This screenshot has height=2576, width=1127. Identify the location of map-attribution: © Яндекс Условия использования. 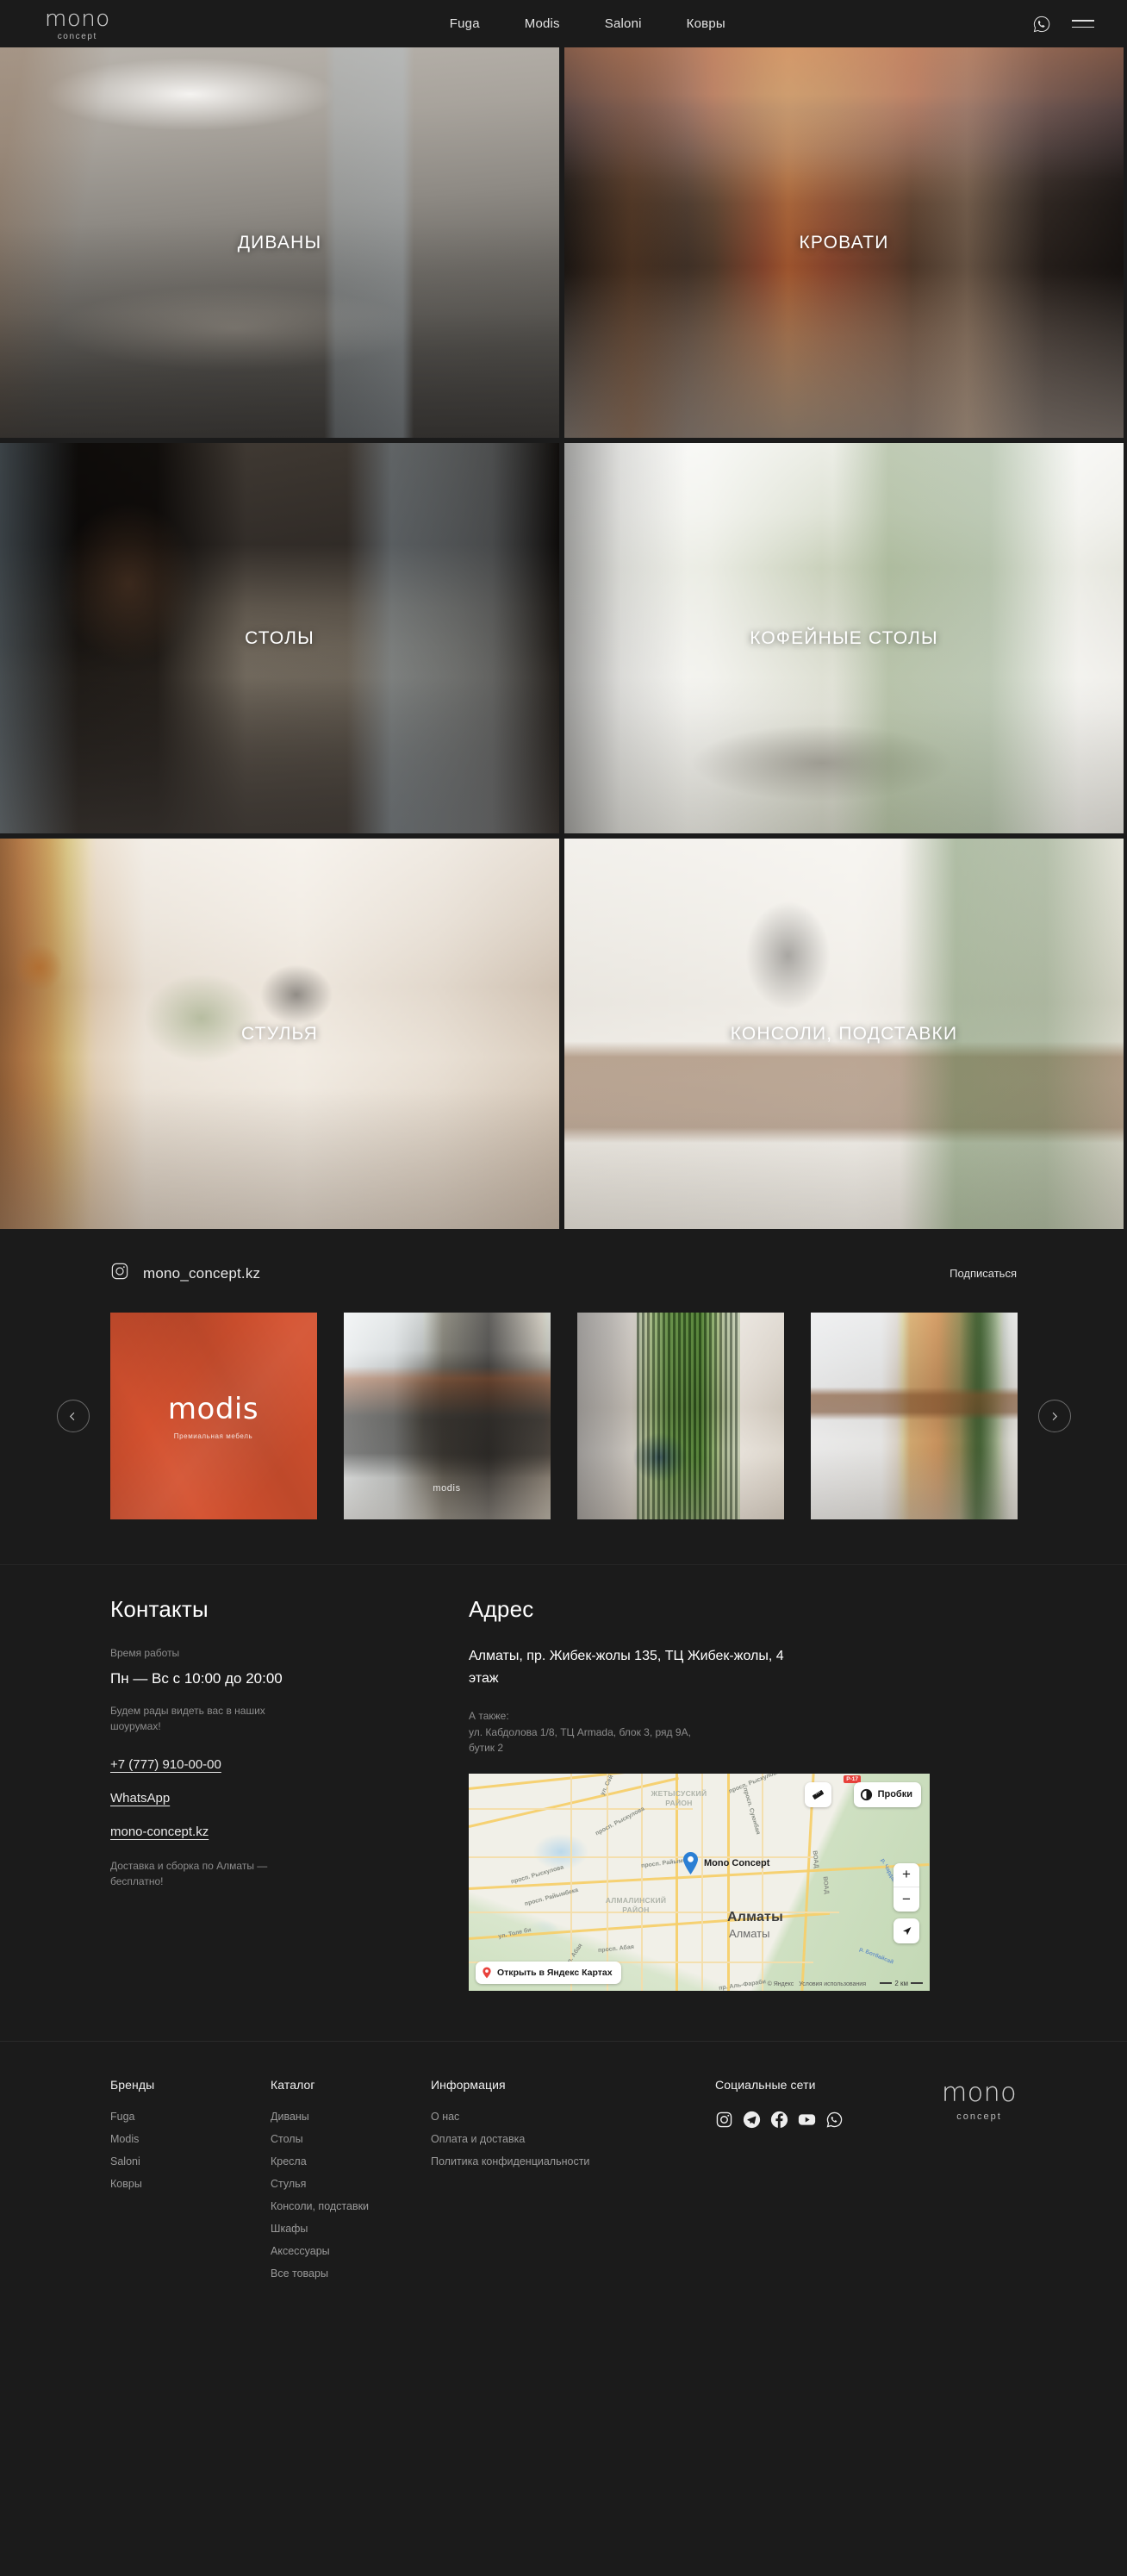
(817, 1984).